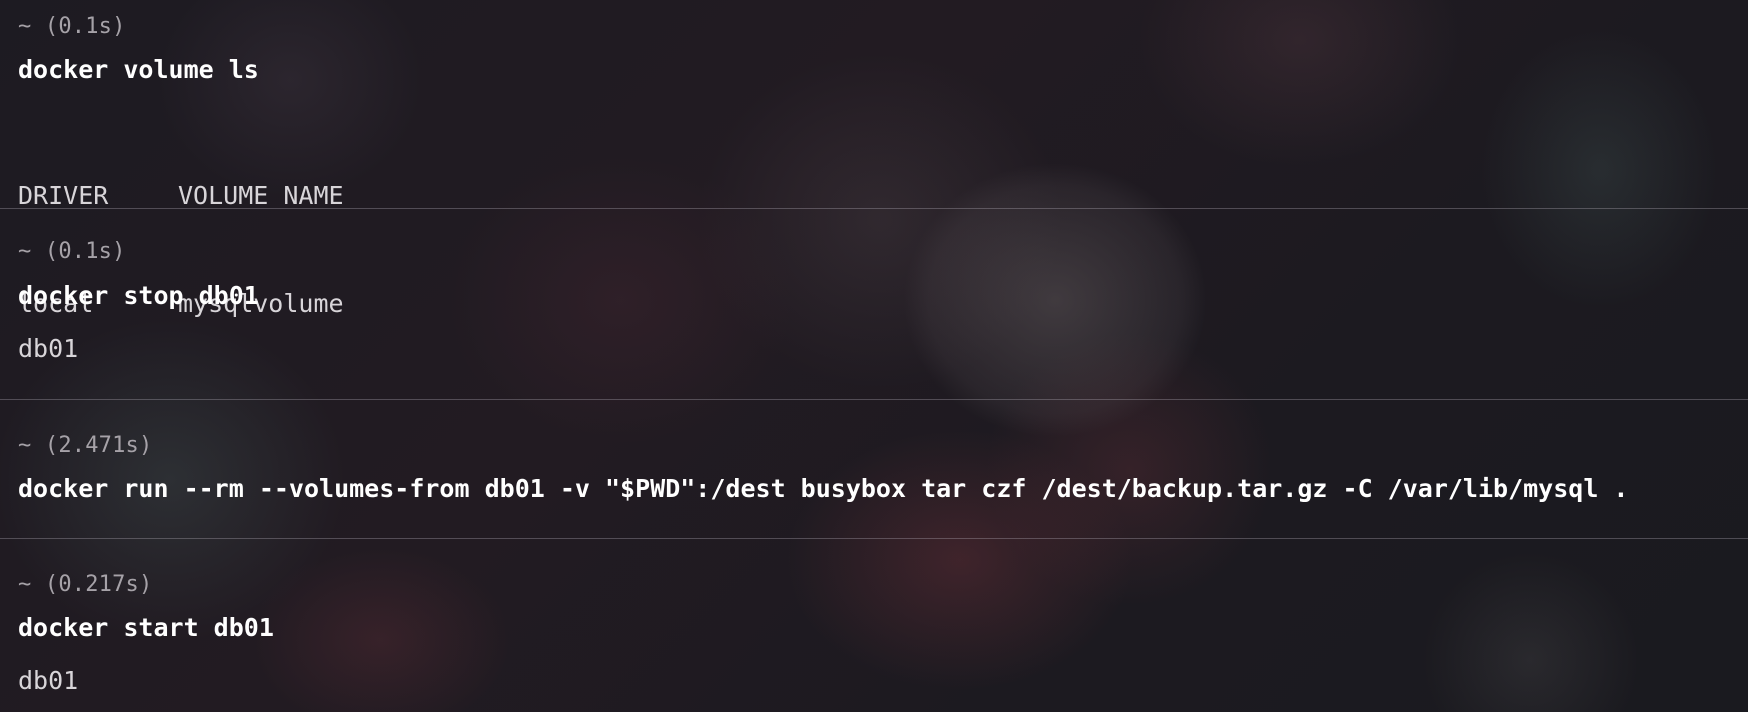 The height and width of the screenshot is (712, 1748). Describe the element at coordinates (85, 445) in the screenshot. I see `prompt-duration: ~ (2.471s)` at that location.